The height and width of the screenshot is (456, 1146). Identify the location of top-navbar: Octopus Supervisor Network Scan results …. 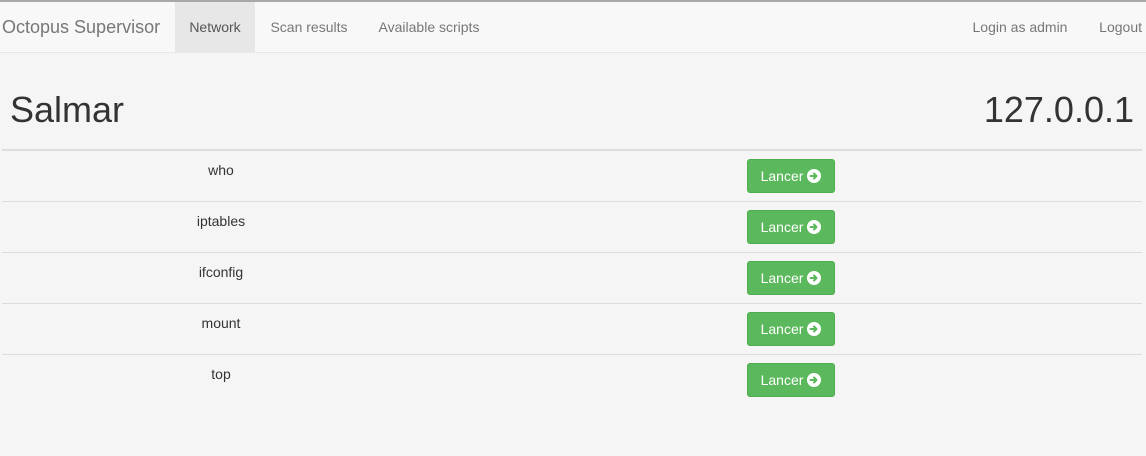
(573, 26).